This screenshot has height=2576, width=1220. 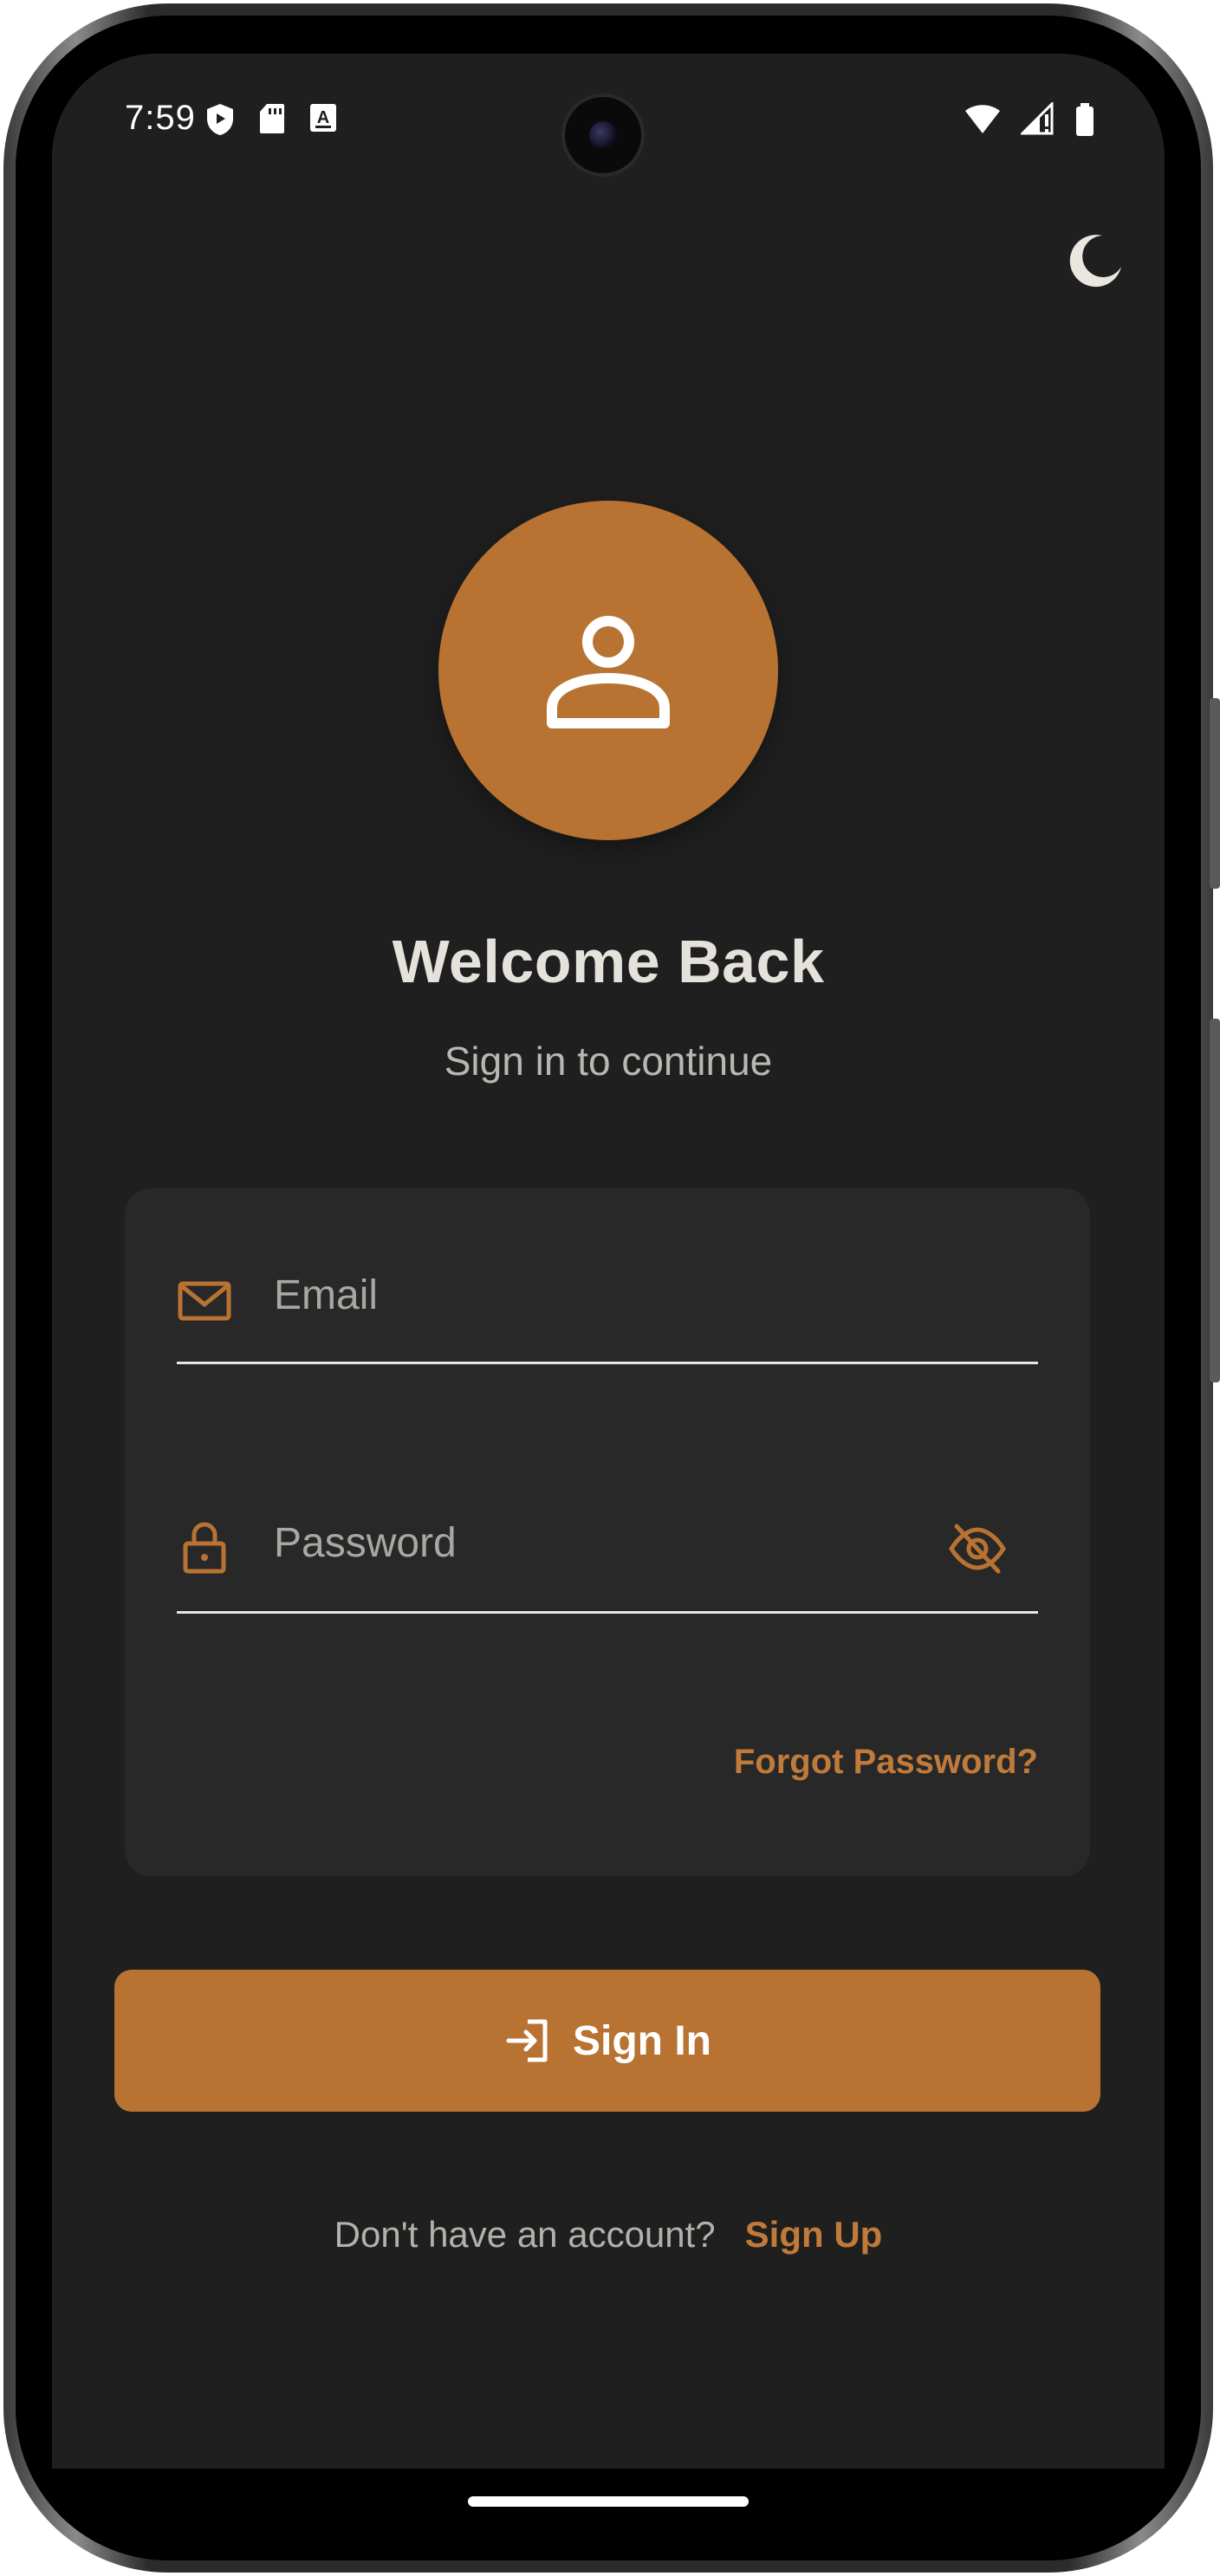 I want to click on password-field: Password, so click(x=607, y=1488).